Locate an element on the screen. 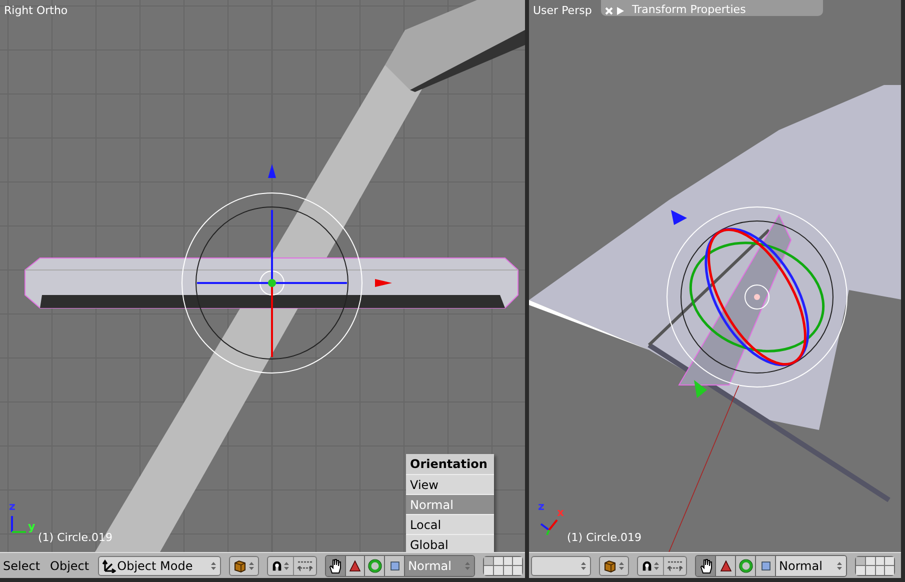 The width and height of the screenshot is (905, 582). mode-dropdown: Object Mode is located at coordinates (160, 566).